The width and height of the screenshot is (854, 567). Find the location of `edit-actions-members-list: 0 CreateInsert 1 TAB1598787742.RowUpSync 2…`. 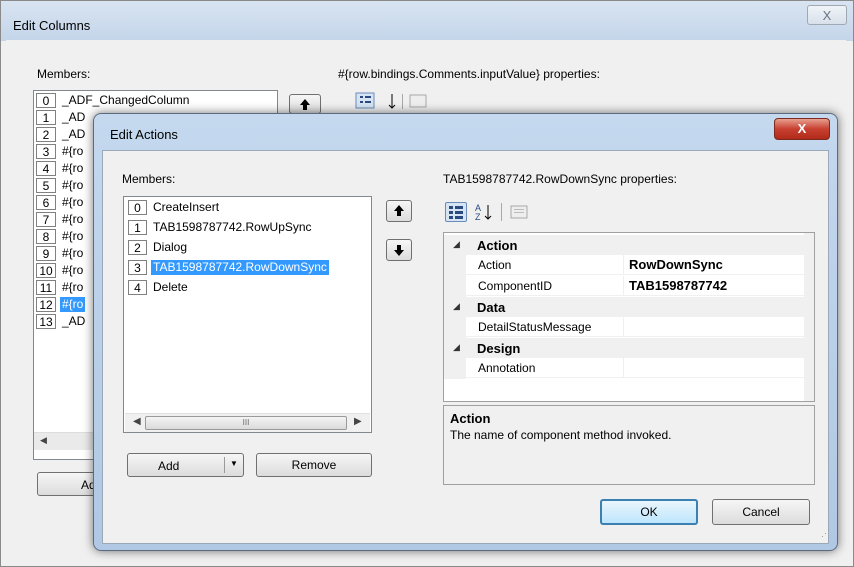

edit-actions-members-list: 0 CreateInsert 1 TAB1598787742.RowUpSync 2… is located at coordinates (247, 314).